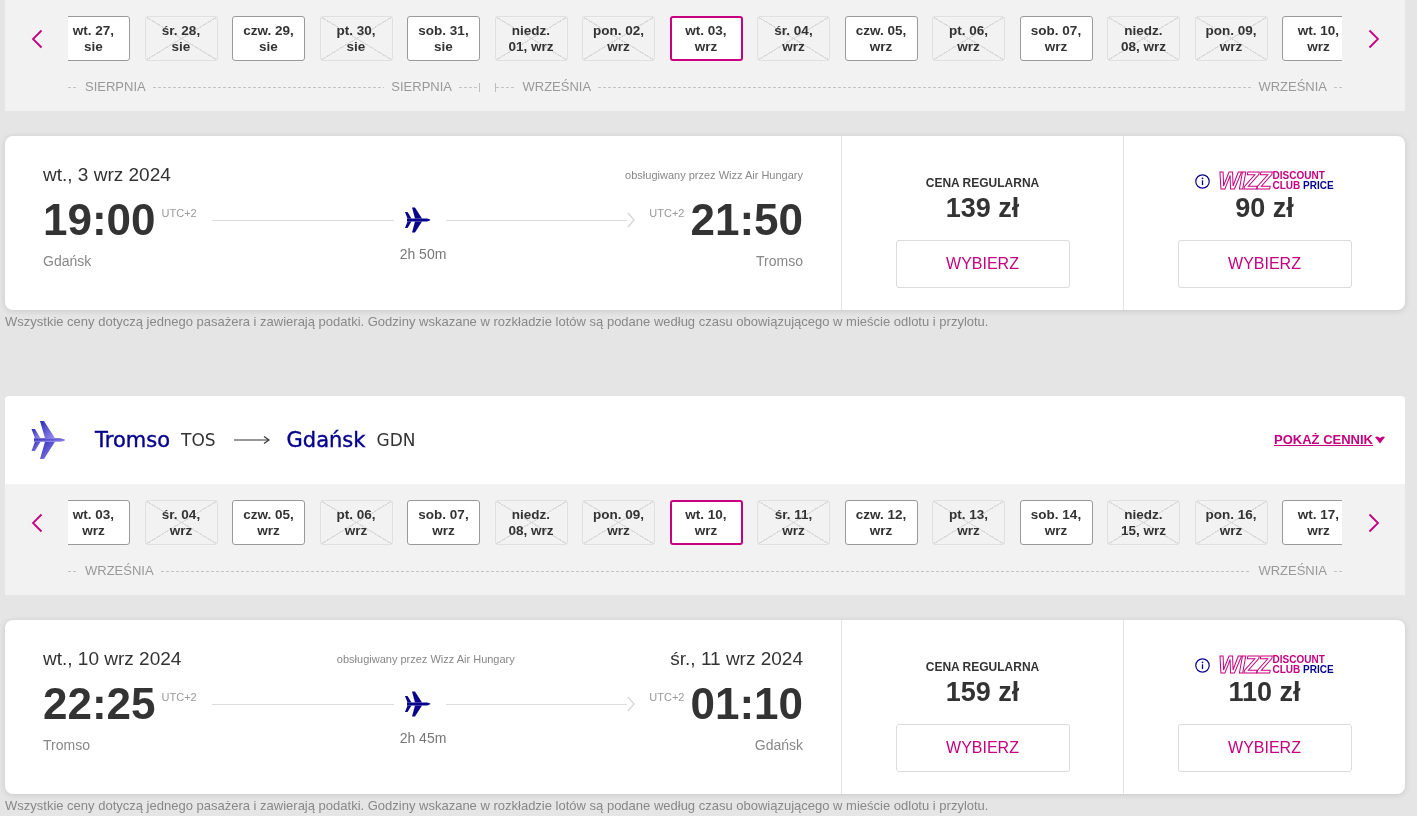 The image size is (1417, 816). I want to click on date-option: niedz. 01, wrz, so click(531, 38).